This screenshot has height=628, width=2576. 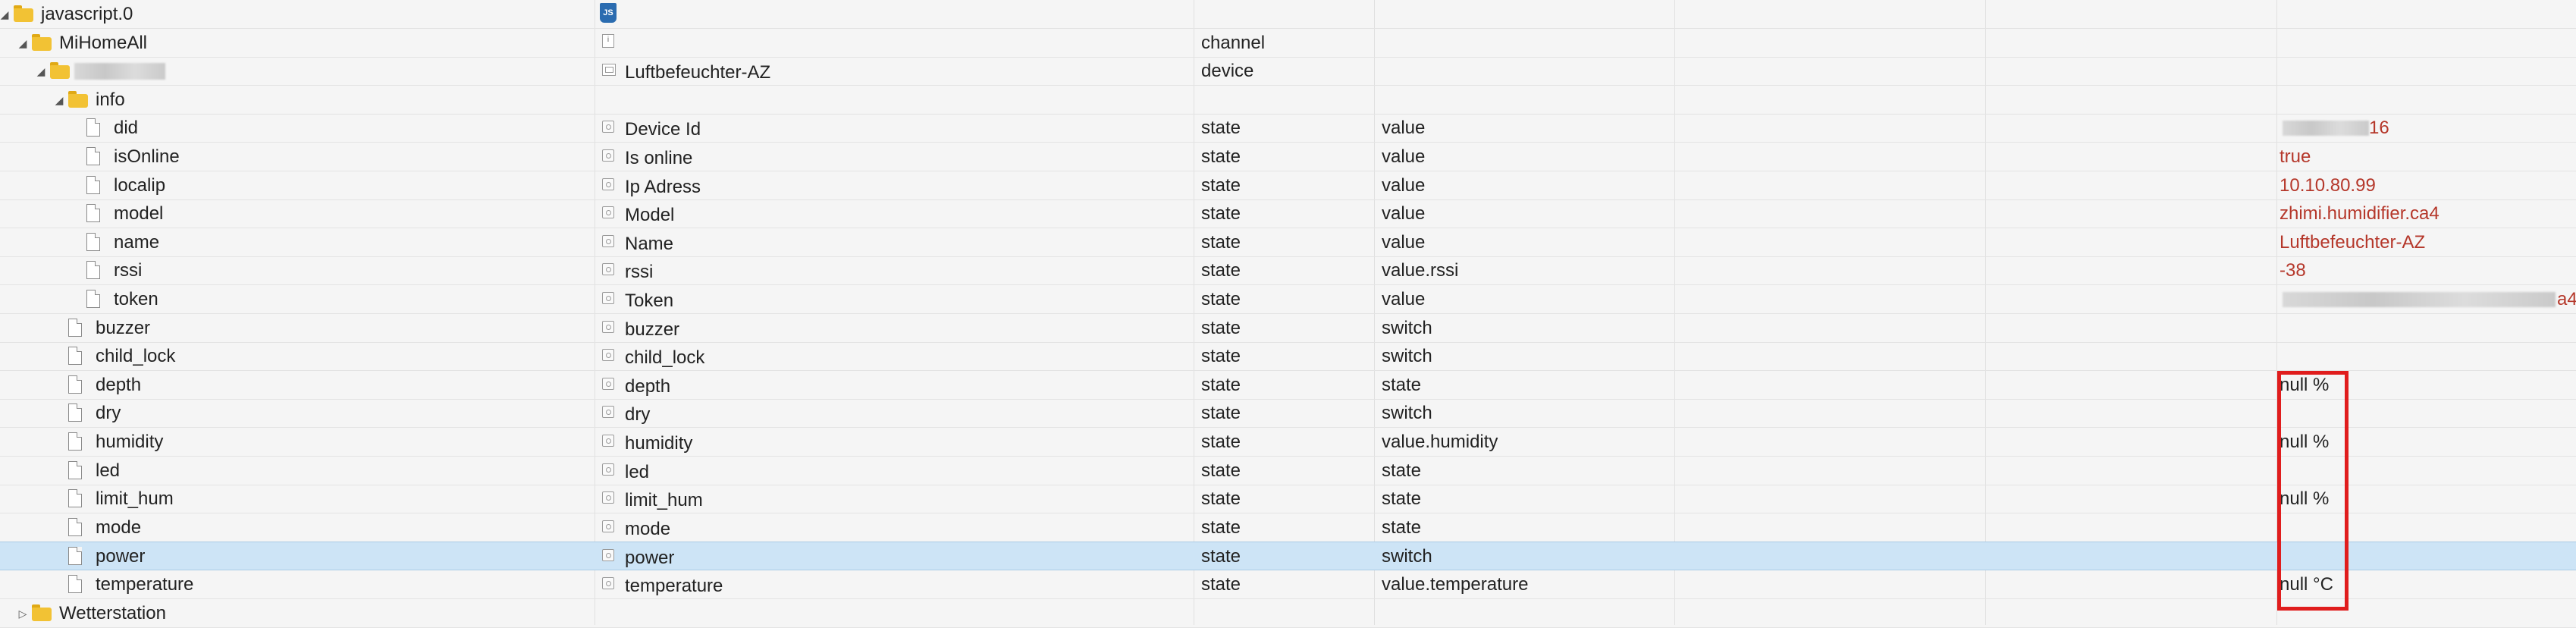 What do you see at coordinates (2566, 299) in the screenshot?
I see `value-suffix: a4` at bounding box center [2566, 299].